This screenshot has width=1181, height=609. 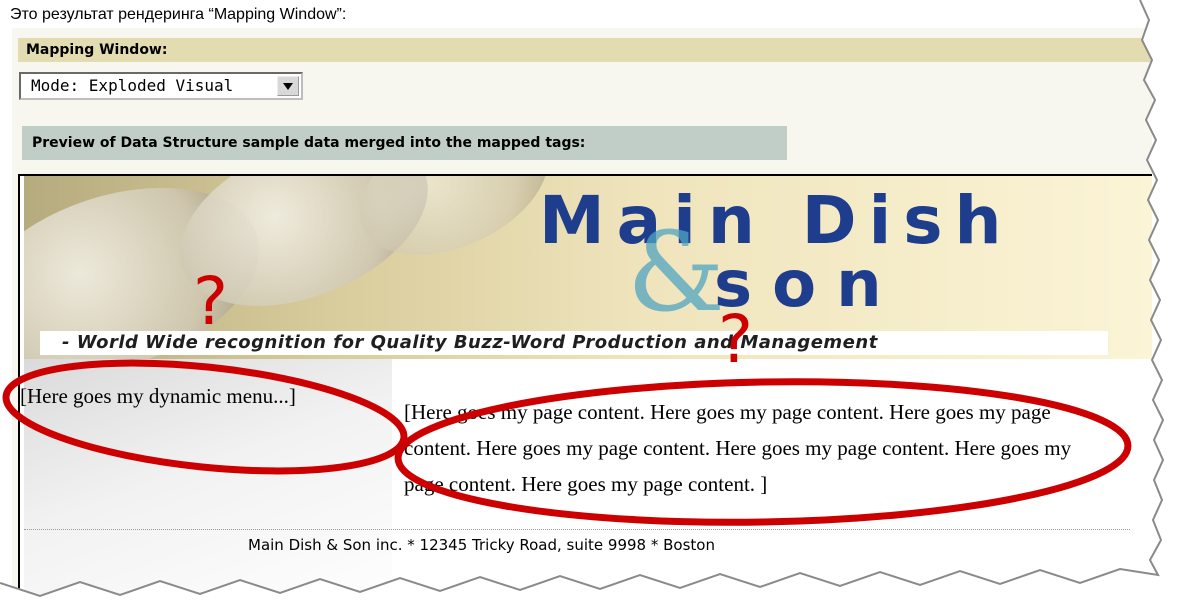 I want to click on mode-select-value: Mode: Exploded Visual, so click(x=132, y=85).